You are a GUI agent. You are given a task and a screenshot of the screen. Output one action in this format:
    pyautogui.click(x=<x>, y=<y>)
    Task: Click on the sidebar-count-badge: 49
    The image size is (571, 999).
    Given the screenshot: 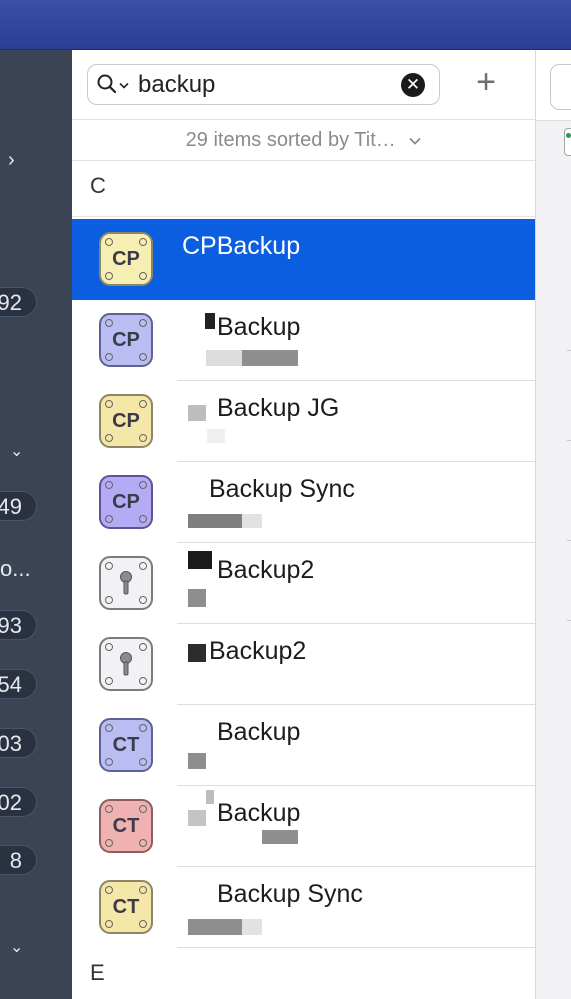 What is the action you would take?
    pyautogui.click(x=18, y=506)
    